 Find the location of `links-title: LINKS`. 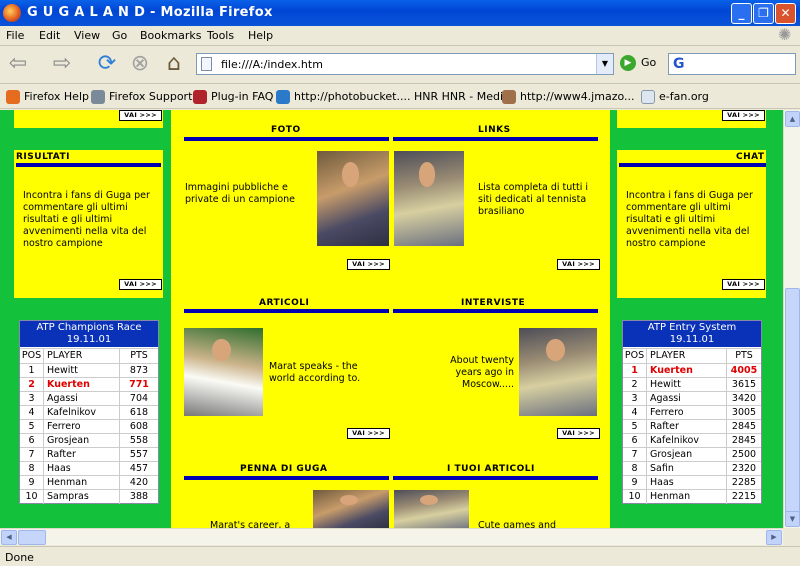

links-title: LINKS is located at coordinates (494, 130).